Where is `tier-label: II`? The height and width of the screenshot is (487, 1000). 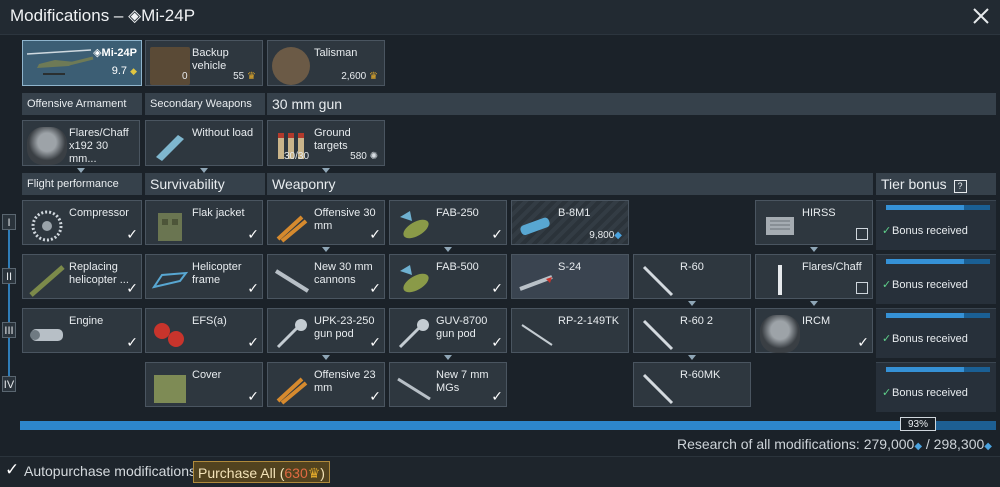 tier-label: II is located at coordinates (9, 276).